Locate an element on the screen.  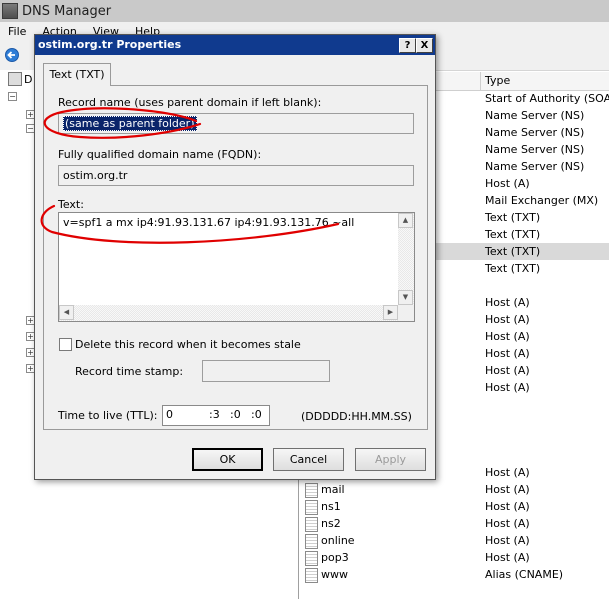
ttl-label: Time to live (TTL): is located at coordinates (108, 415).